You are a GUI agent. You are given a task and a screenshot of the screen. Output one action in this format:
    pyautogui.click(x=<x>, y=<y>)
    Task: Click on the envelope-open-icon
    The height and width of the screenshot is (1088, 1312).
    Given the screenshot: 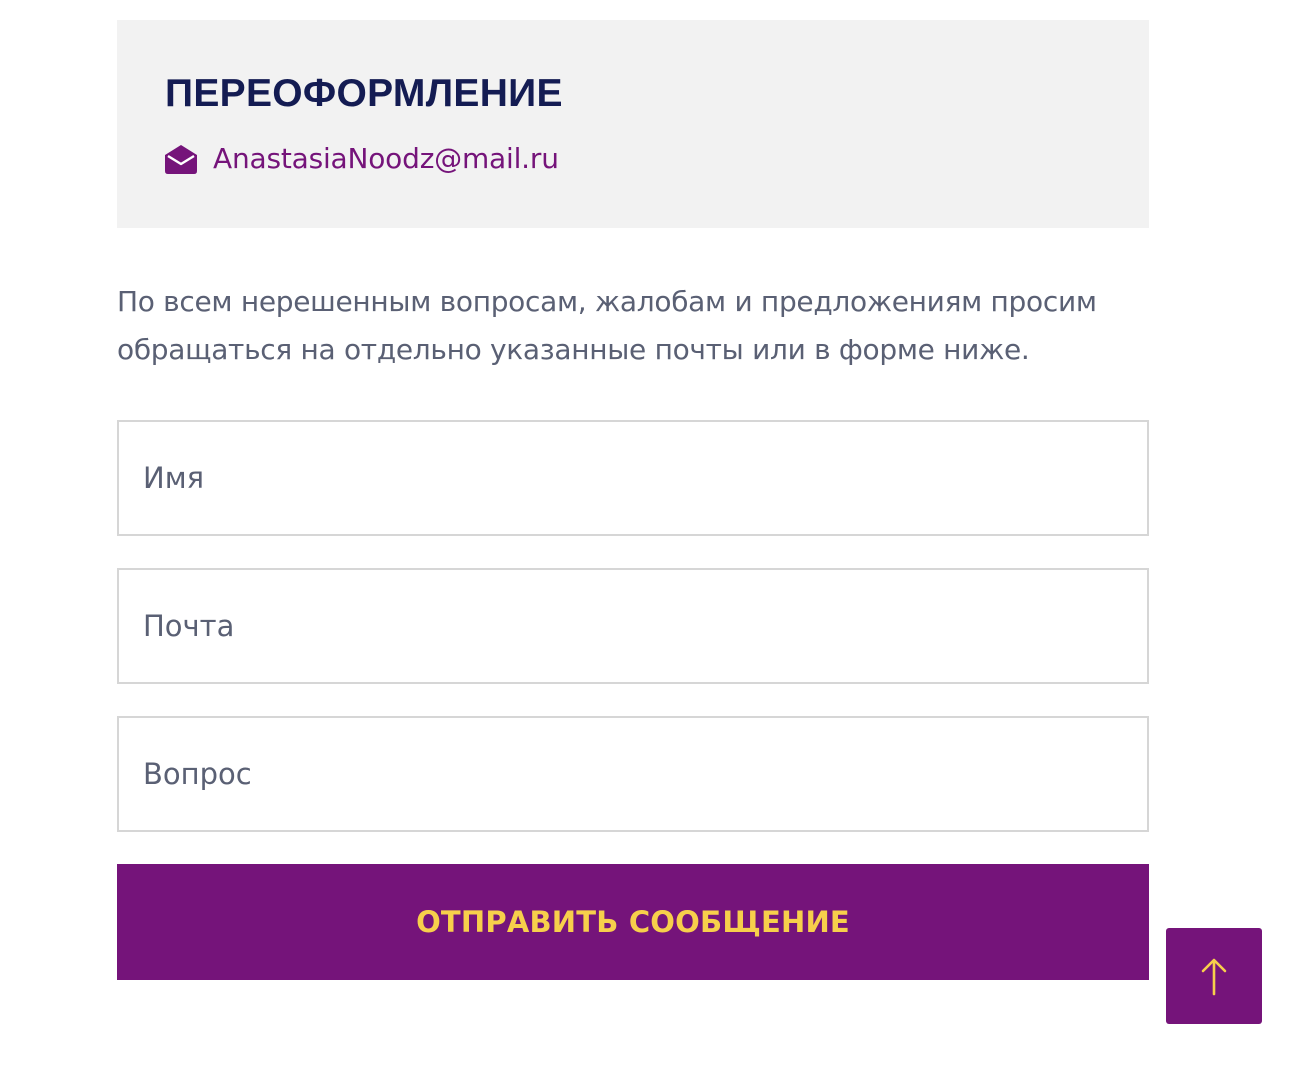 What is the action you would take?
    pyautogui.click(x=181, y=158)
    